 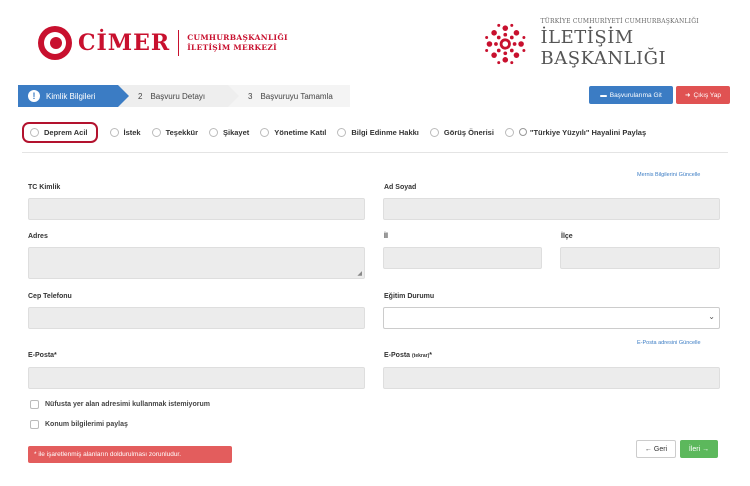 What do you see at coordinates (648, 449) in the screenshot?
I see `arrow-left-icon: ←` at bounding box center [648, 449].